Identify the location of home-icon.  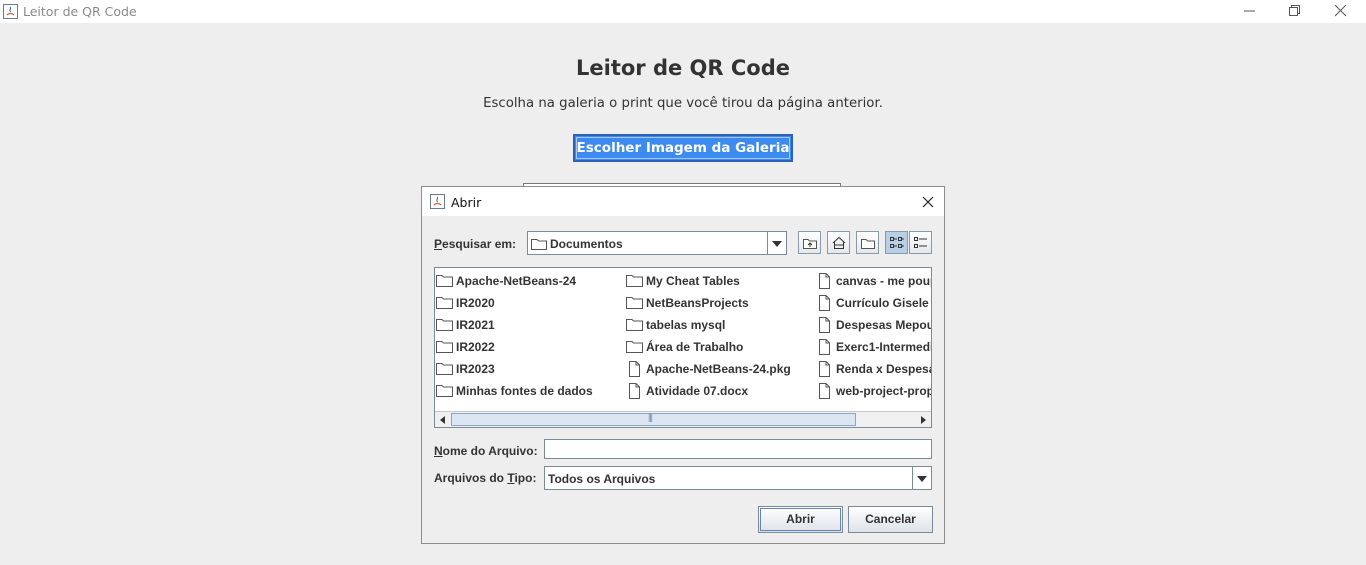
(839, 242).